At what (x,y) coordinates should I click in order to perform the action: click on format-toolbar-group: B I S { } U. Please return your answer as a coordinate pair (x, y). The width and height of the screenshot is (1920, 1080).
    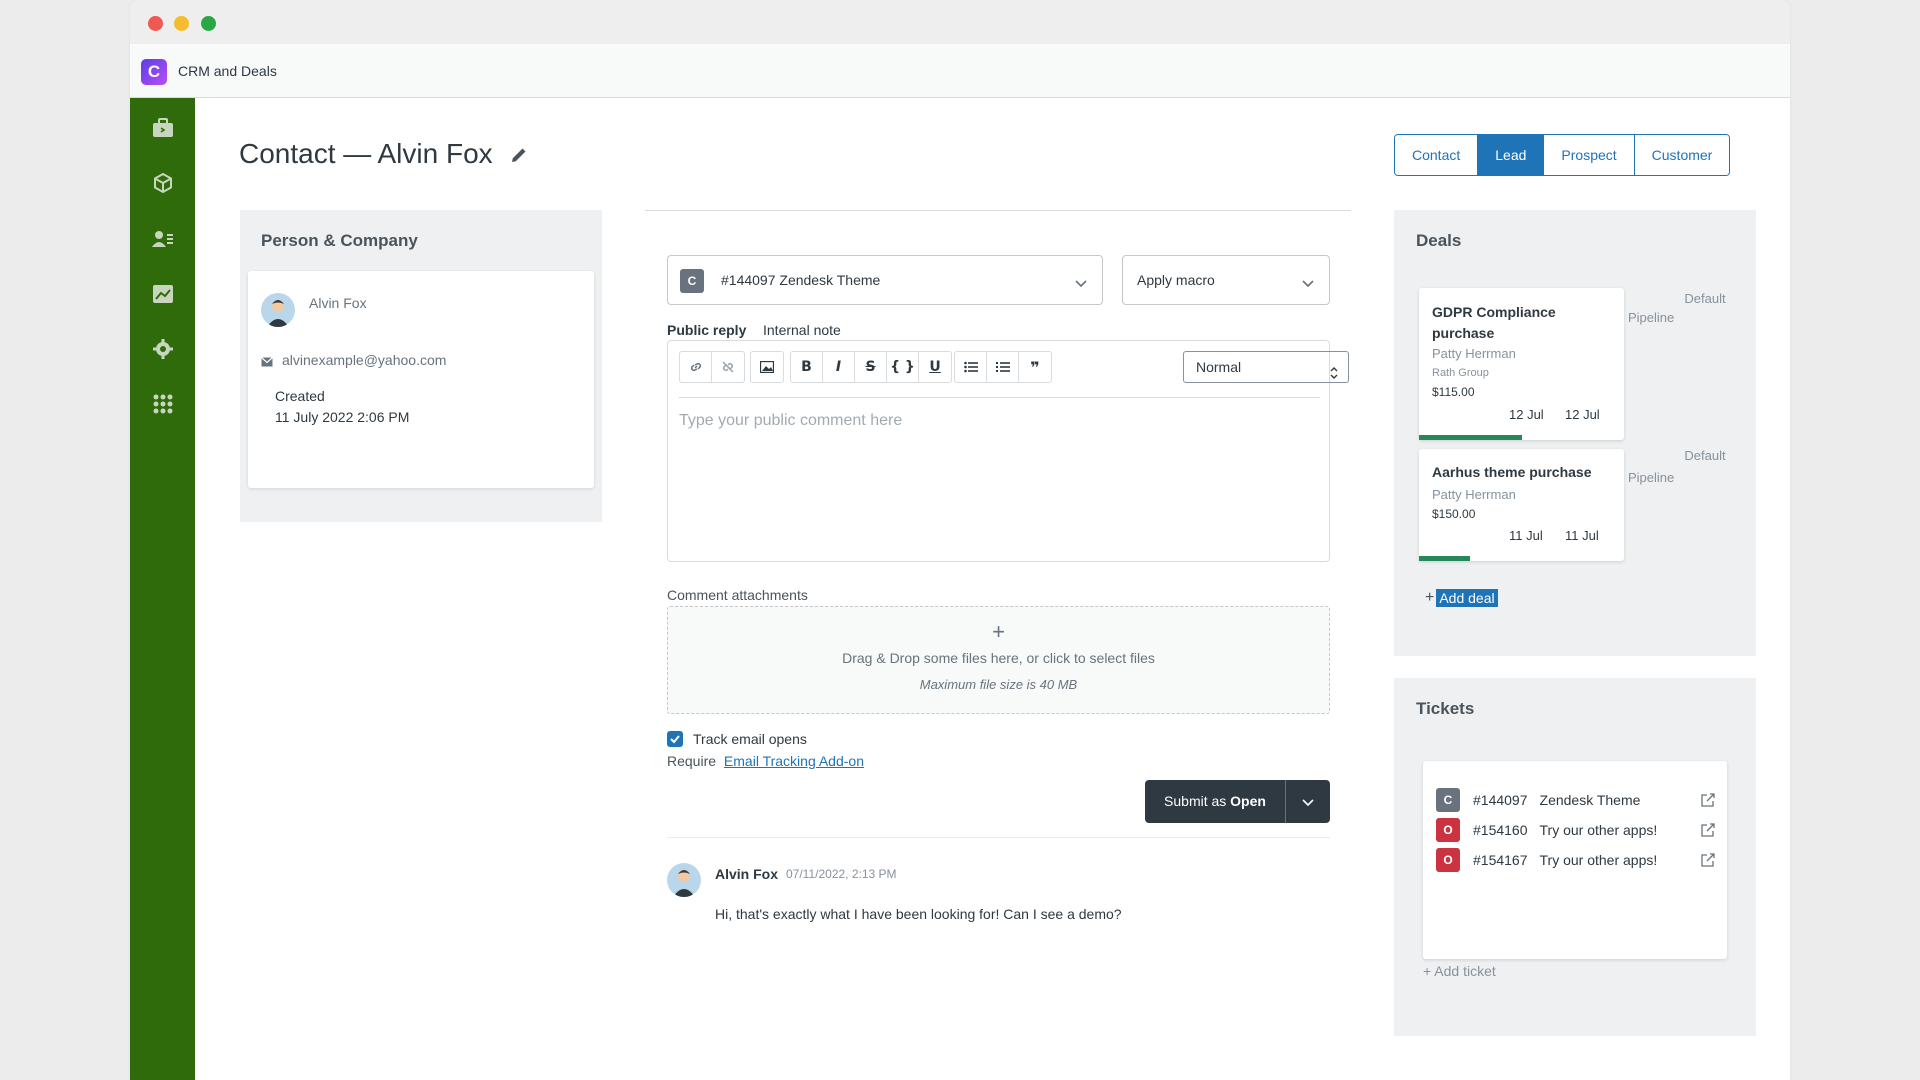
    Looking at the image, I should click on (871, 367).